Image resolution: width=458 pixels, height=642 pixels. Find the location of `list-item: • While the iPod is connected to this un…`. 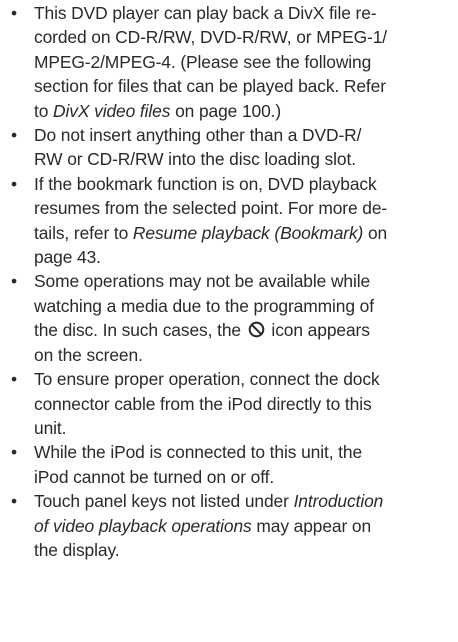

list-item: • While the iPod is connected to this un… is located at coordinates (229, 464).